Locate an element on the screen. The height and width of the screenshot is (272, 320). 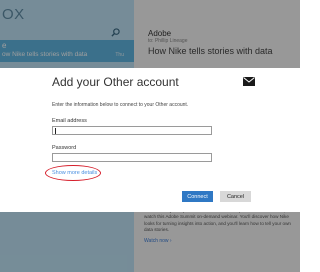
cancel-button: Cancel is located at coordinates (235, 196).